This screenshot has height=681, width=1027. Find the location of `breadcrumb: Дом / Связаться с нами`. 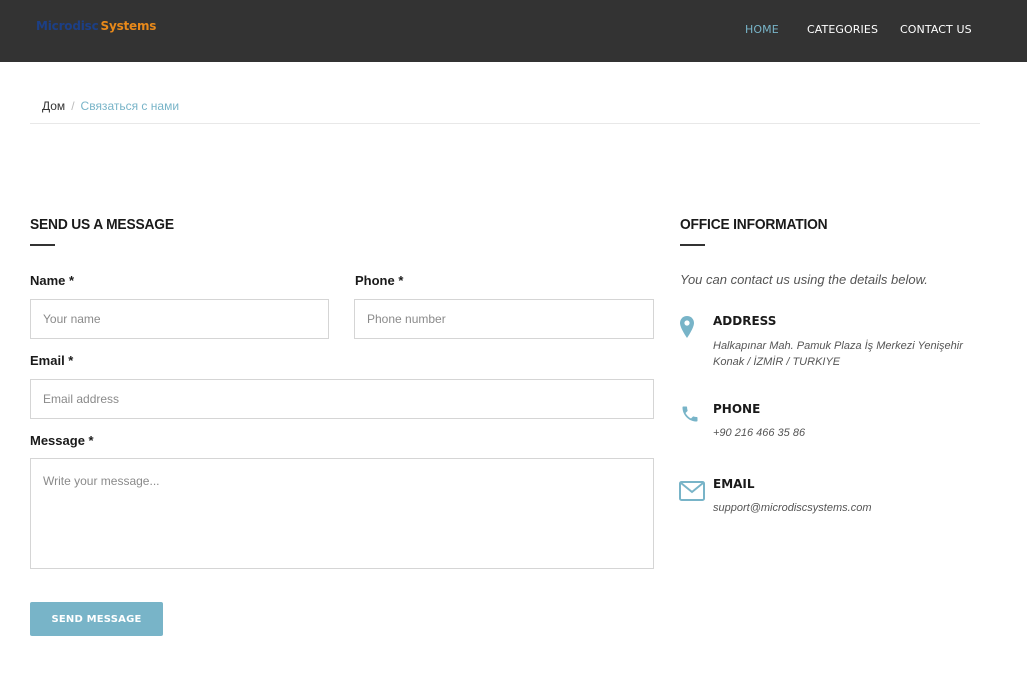

breadcrumb: Дом / Связаться с нами is located at coordinates (110, 106).